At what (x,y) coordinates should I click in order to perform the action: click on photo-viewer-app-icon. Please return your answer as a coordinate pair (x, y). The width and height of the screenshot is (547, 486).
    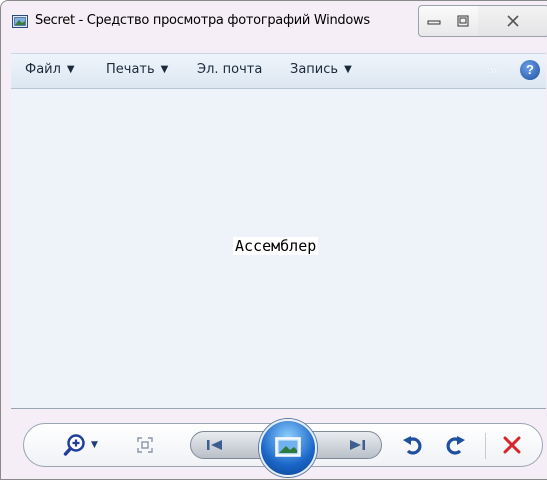
    Looking at the image, I should click on (20, 21).